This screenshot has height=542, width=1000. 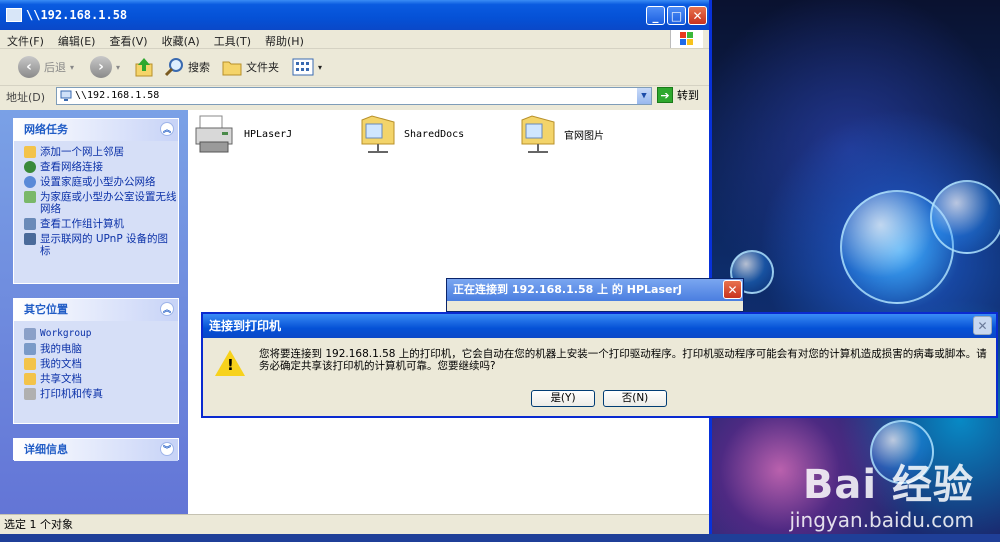 What do you see at coordinates (38, 524) in the screenshot?
I see `status-text: 选定 1 个对象` at bounding box center [38, 524].